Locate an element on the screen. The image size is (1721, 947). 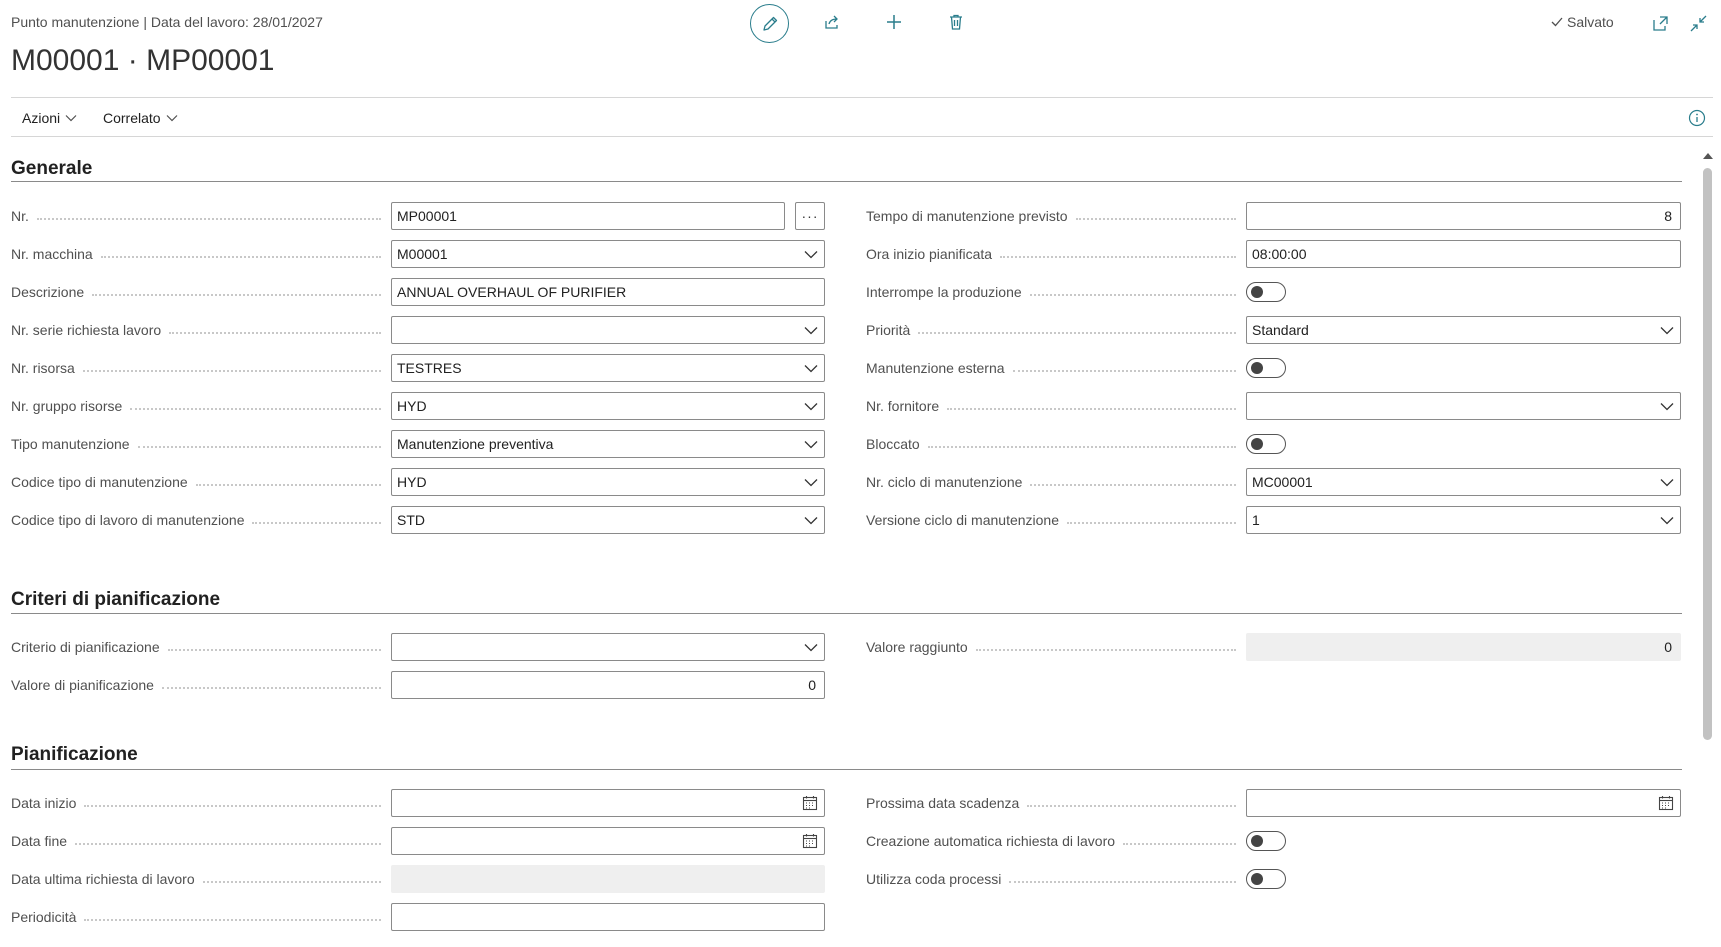
nr-ciclo-di-manutenzione-value: MC00001 is located at coordinates (1282, 482).